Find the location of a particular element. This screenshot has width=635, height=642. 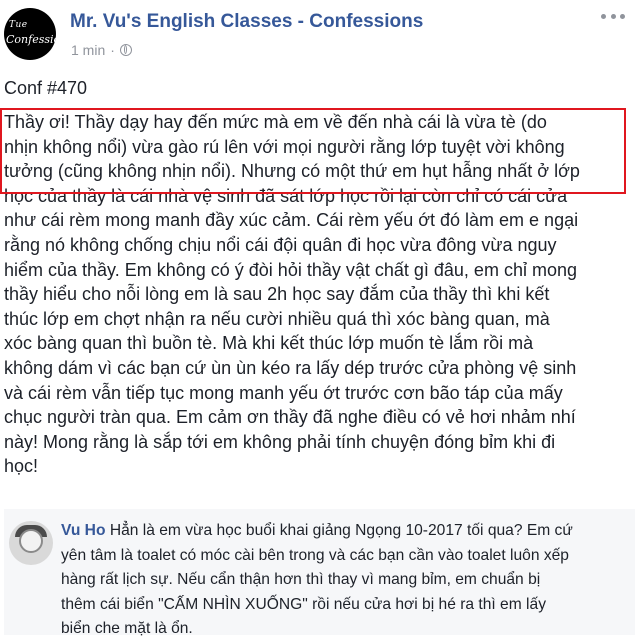

page-name-link: Mr. Vu's English Classes - Confessions is located at coordinates (246, 22).